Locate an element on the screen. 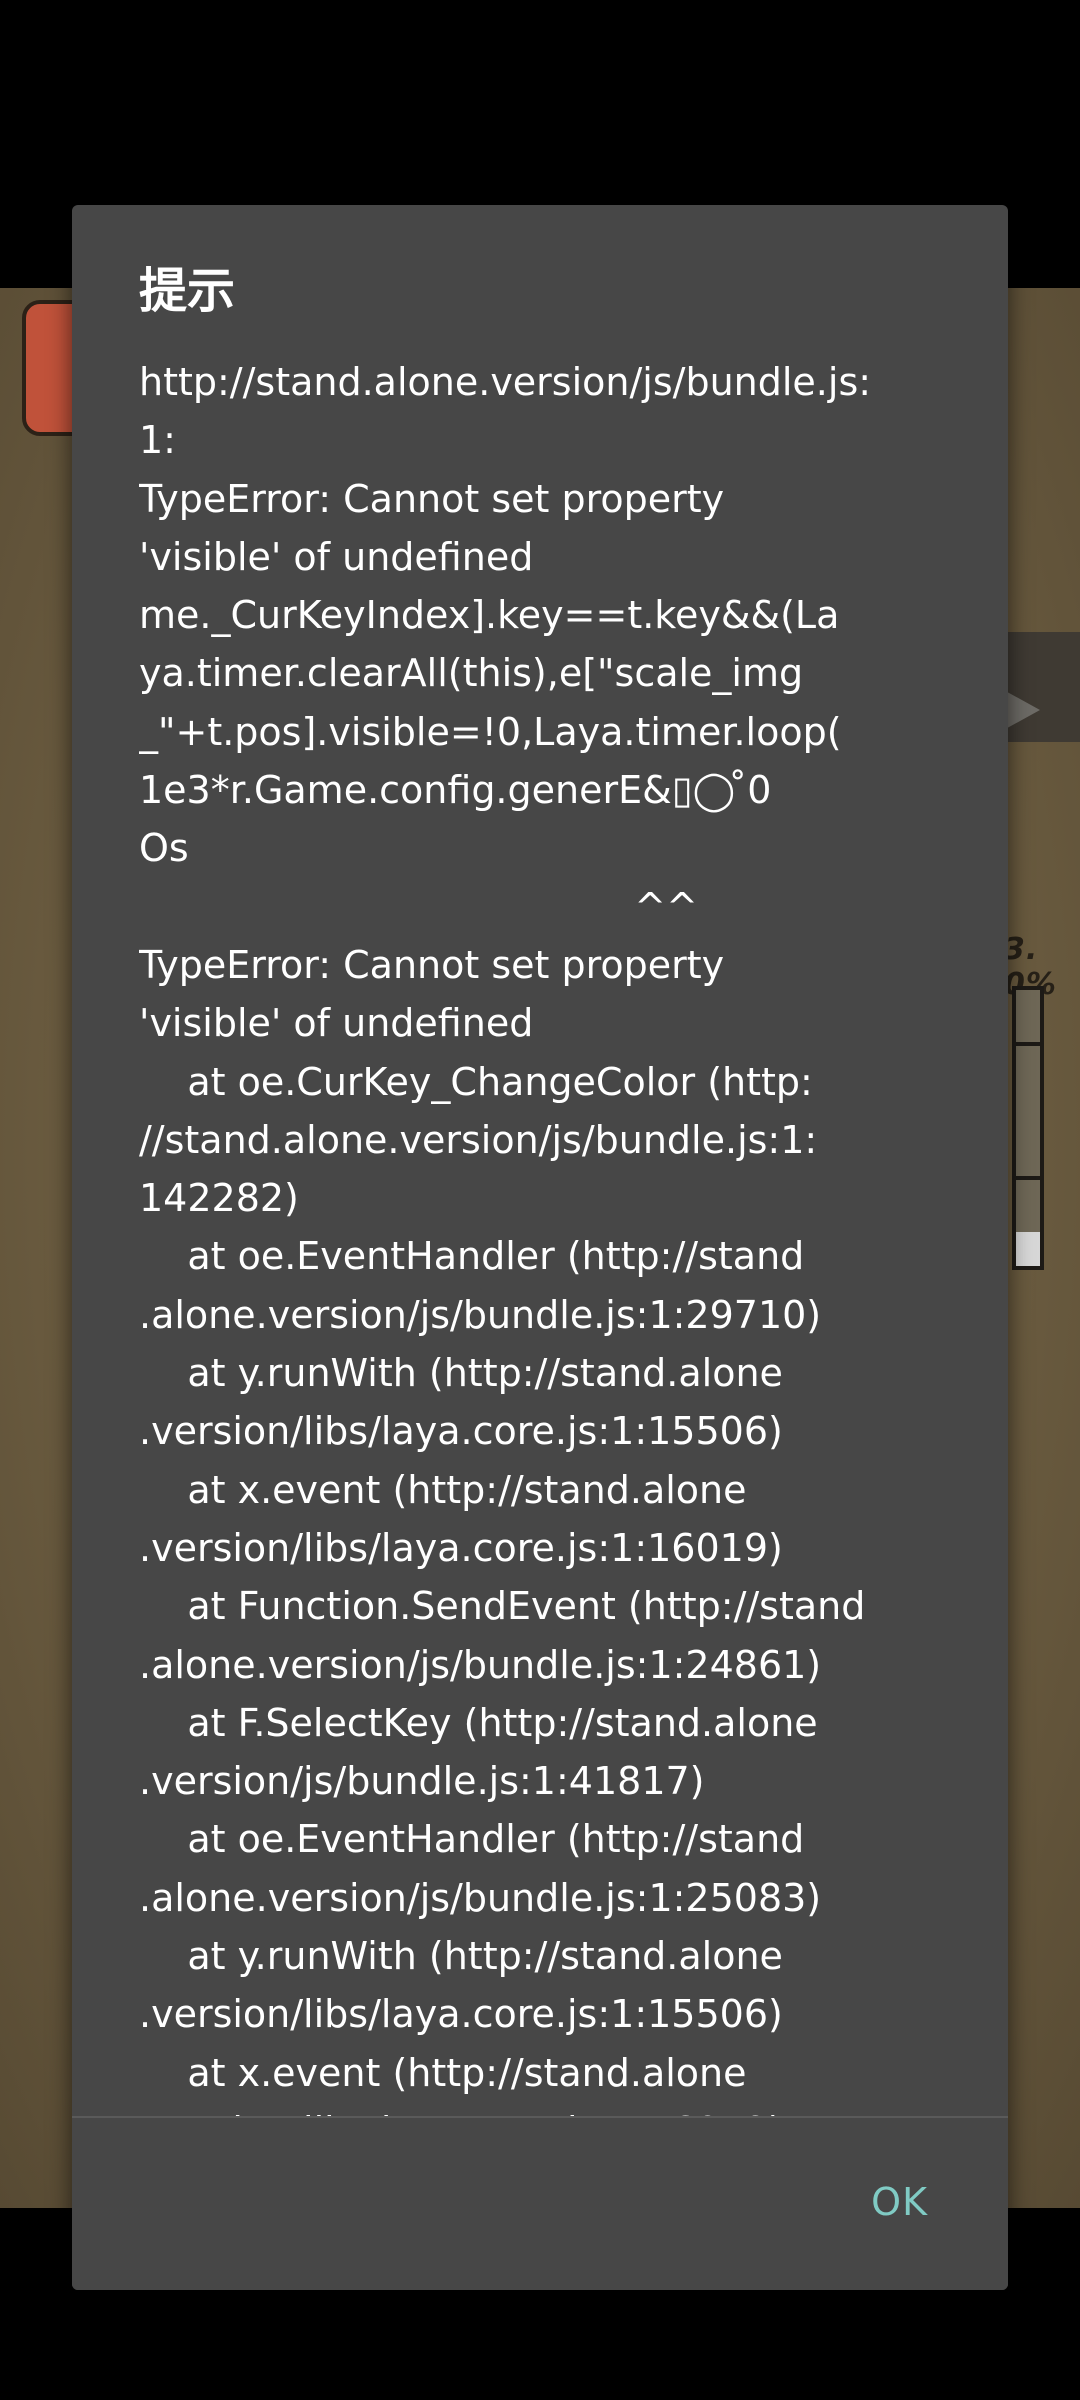  game-progress-meter is located at coordinates (1028, 1128).